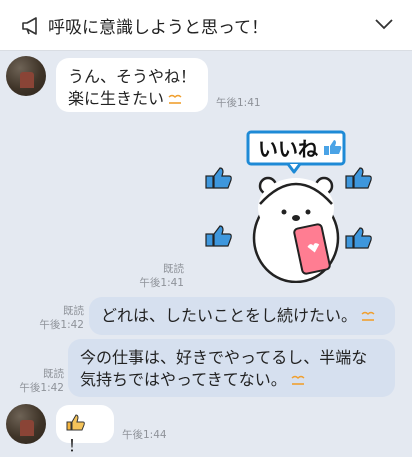 This screenshot has width=412, height=457. What do you see at coordinates (75, 422) in the screenshot?
I see `thumbs-up-emoji-icon` at bounding box center [75, 422].